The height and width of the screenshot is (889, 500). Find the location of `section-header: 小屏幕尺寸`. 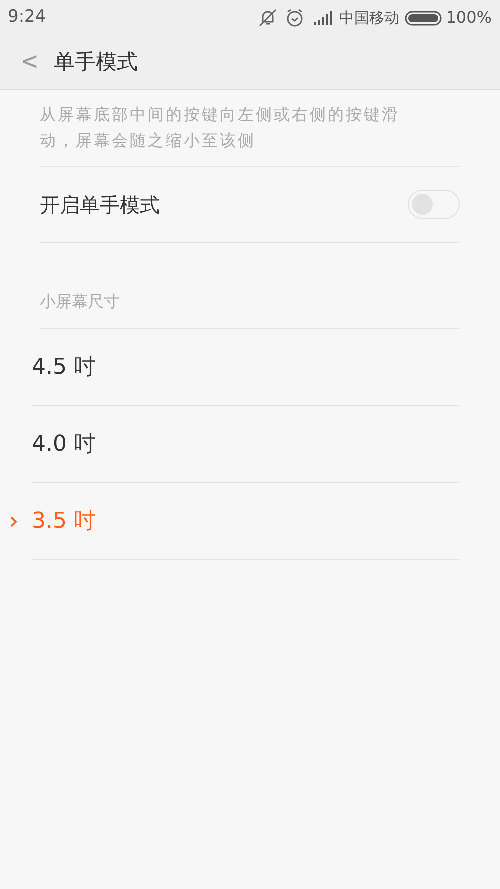

section-header: 小屏幕尺寸 is located at coordinates (80, 302).